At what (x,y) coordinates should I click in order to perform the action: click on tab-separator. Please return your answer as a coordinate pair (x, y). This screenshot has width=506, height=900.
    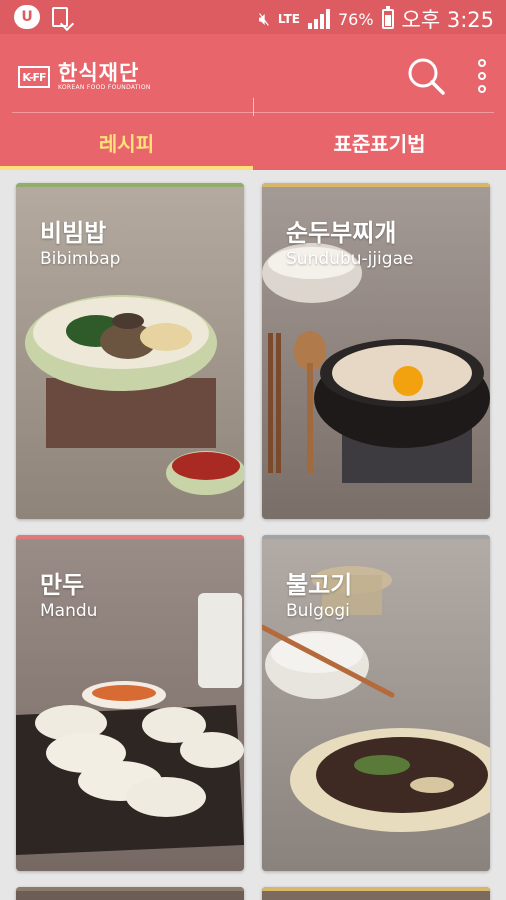
    Looking at the image, I should click on (253, 107).